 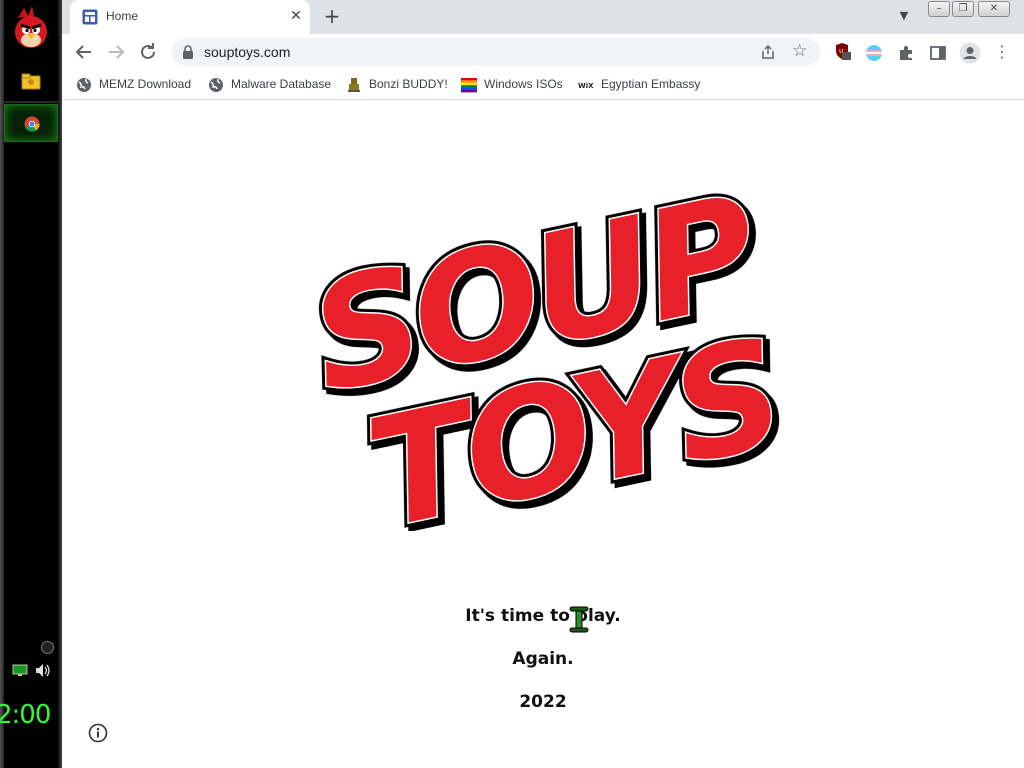 What do you see at coordinates (469, 85) in the screenshot?
I see `rainbow-flag-icon` at bounding box center [469, 85].